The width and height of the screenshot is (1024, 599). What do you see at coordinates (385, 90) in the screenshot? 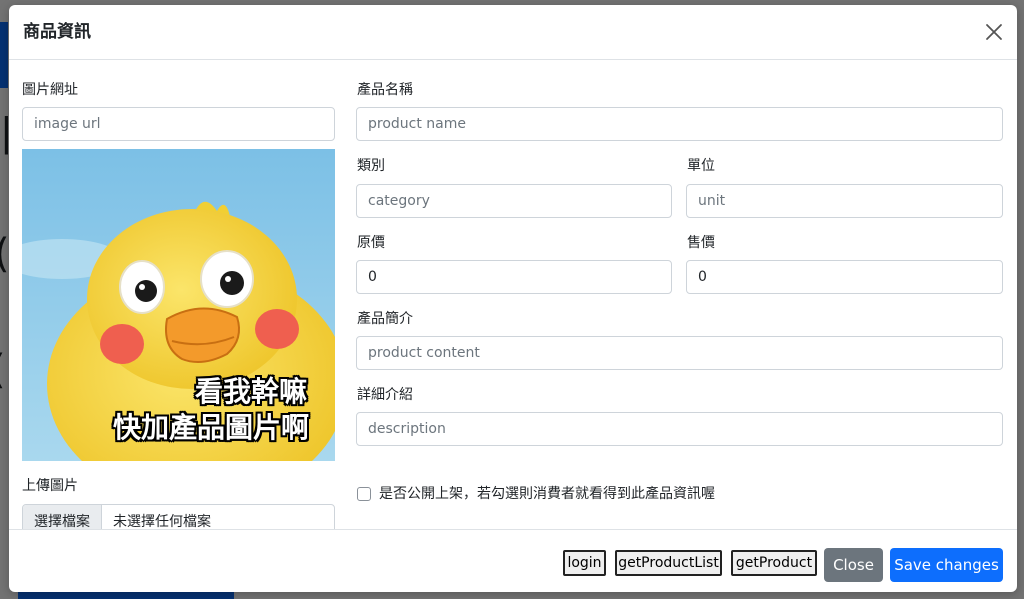
I see `product-name-label: 產品名稱` at bounding box center [385, 90].